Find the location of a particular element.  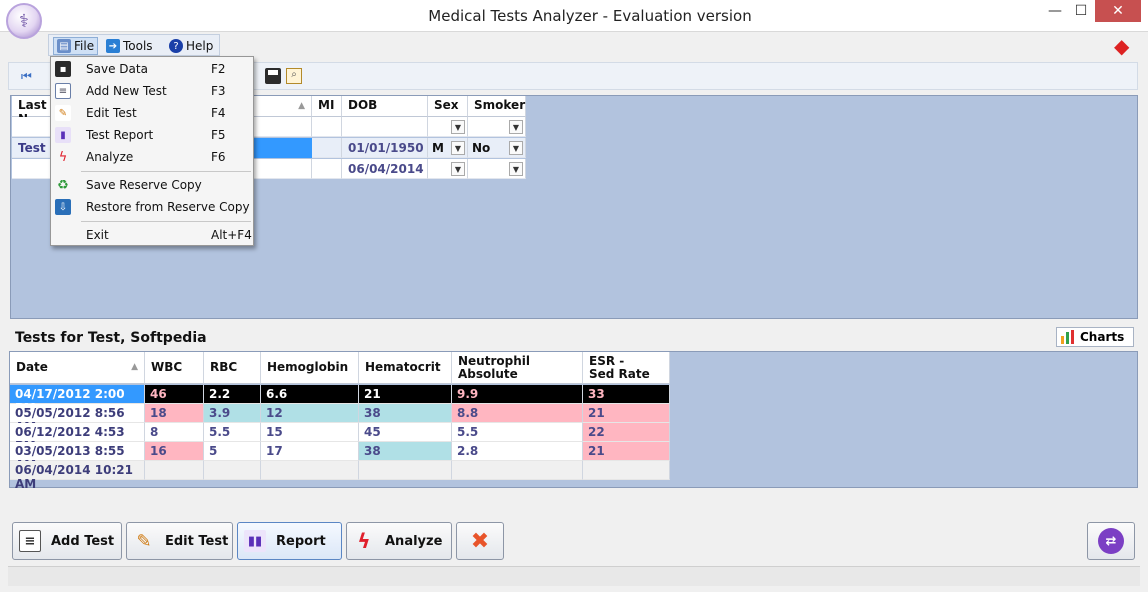

delete-x-icon: ✖ is located at coordinates (480, 541).